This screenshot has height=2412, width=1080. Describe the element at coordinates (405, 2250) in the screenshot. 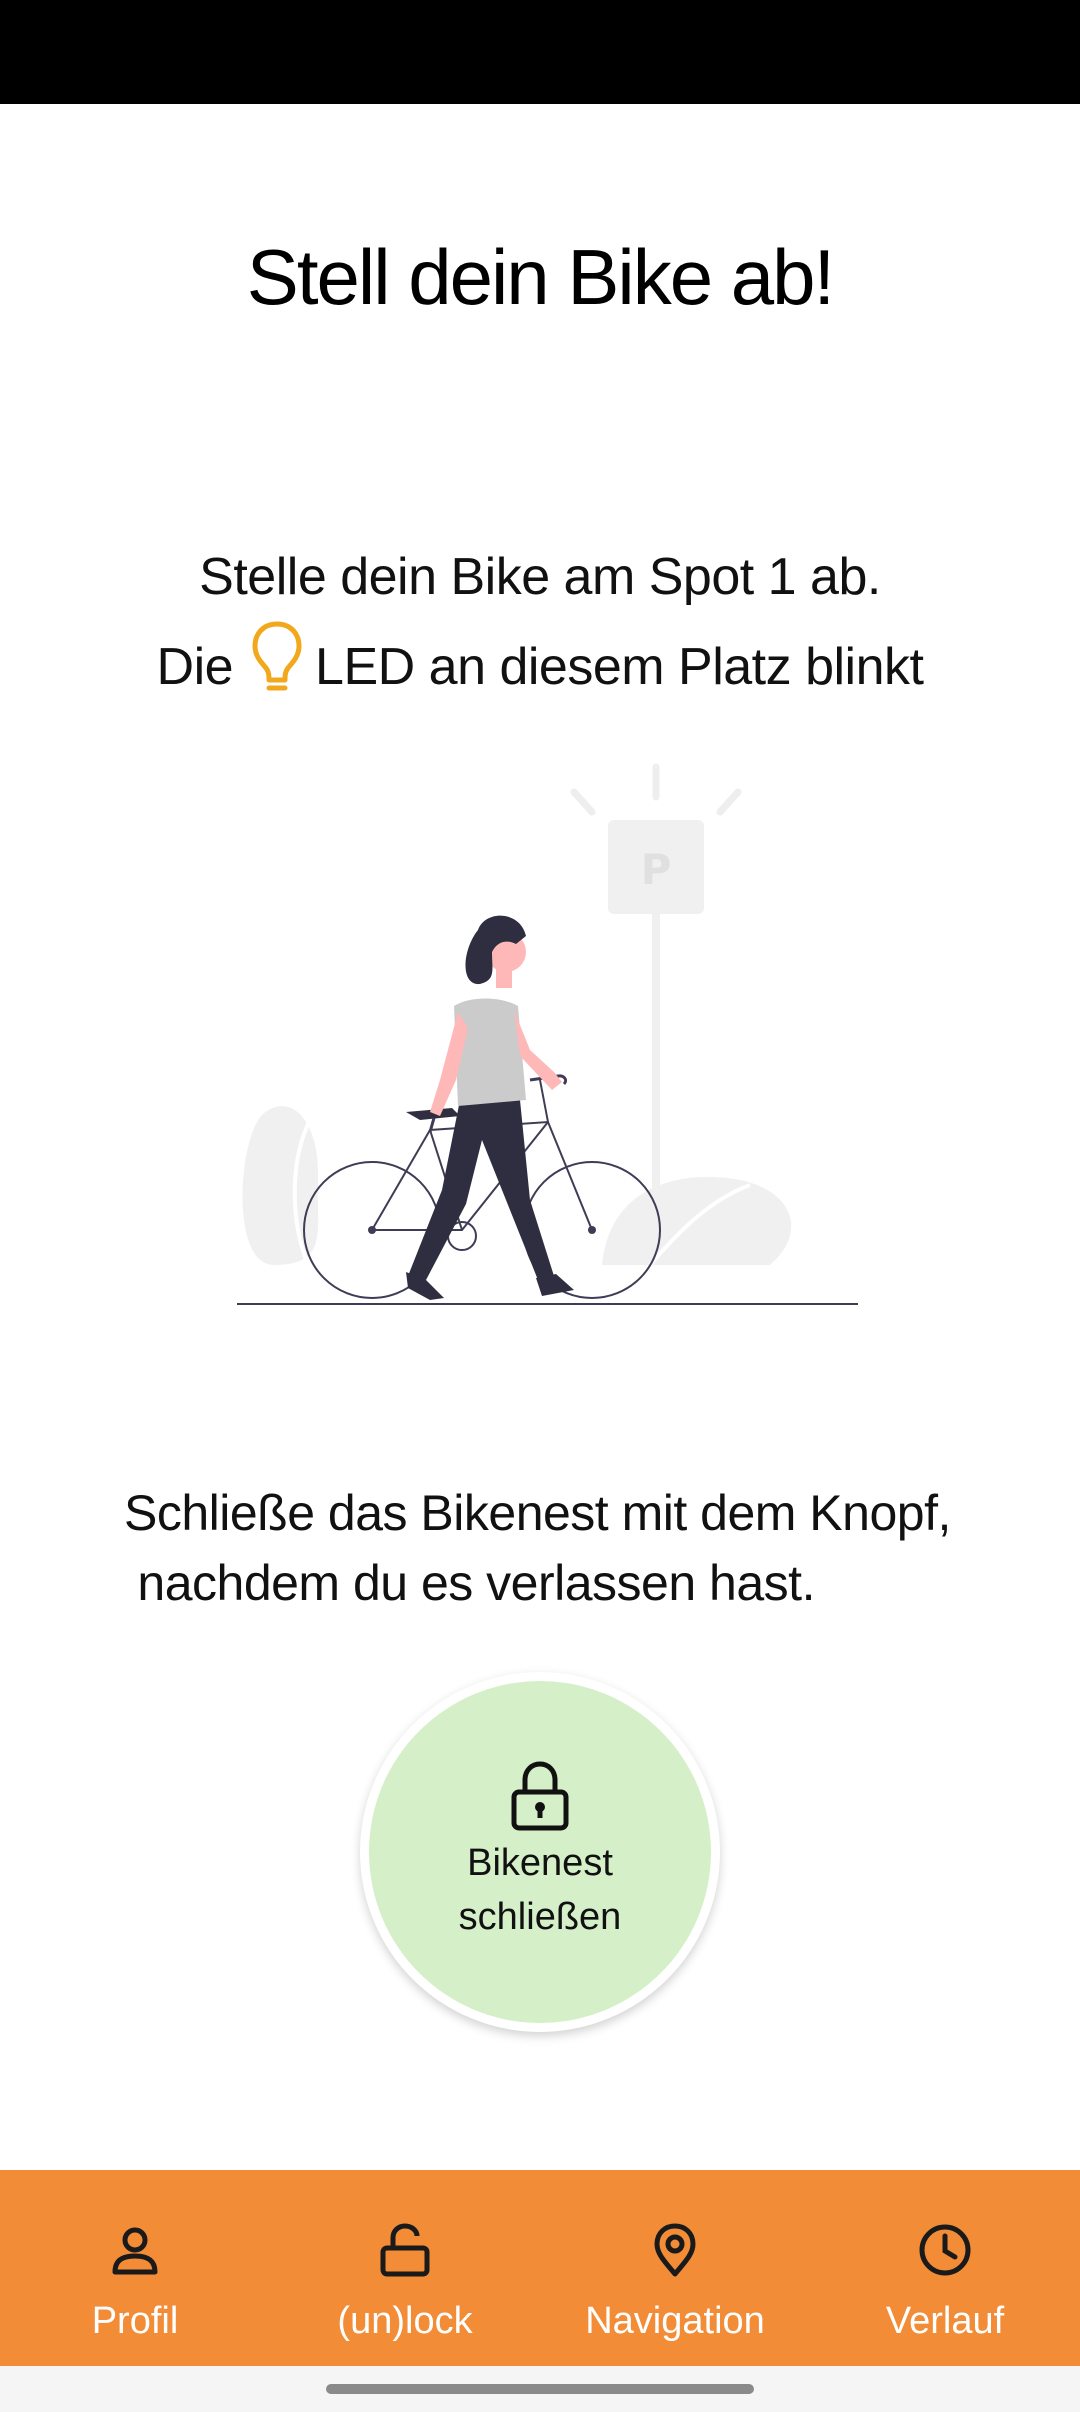

I see `unlock-icon` at that location.